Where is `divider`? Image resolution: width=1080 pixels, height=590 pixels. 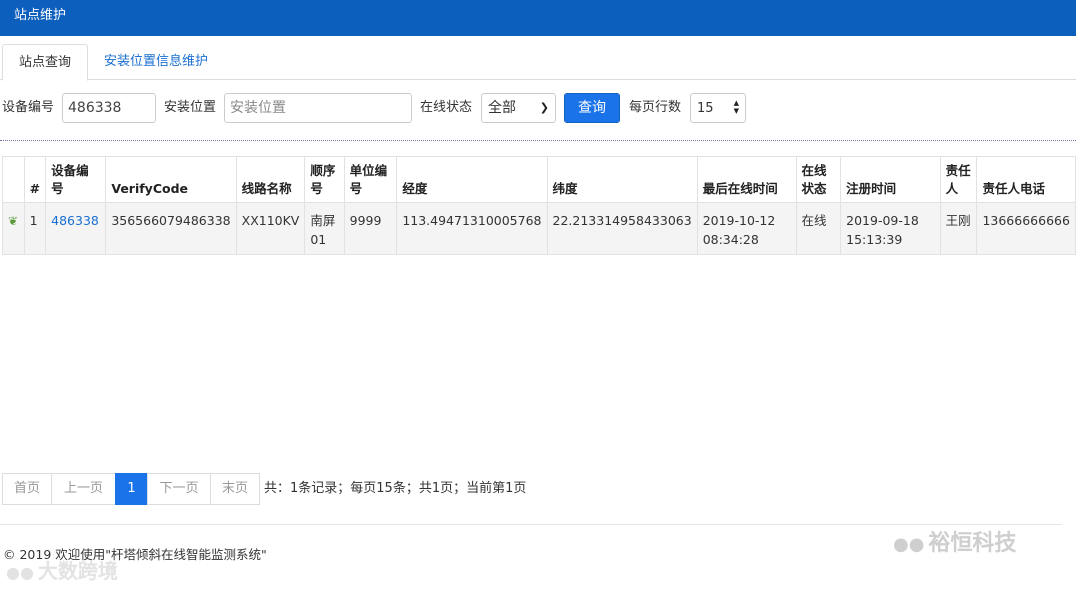
divider is located at coordinates (538, 140).